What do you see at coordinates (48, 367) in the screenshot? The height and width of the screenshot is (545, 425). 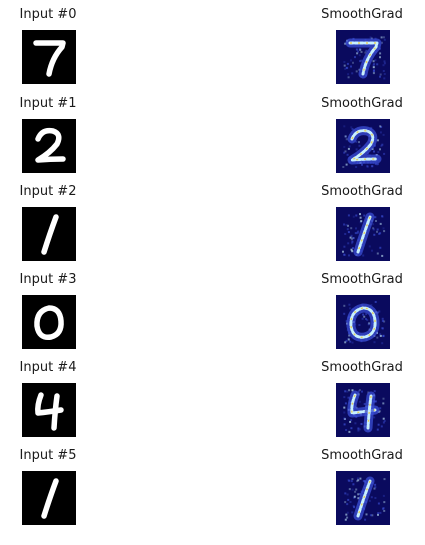 I see `input-title: Input #4` at bounding box center [48, 367].